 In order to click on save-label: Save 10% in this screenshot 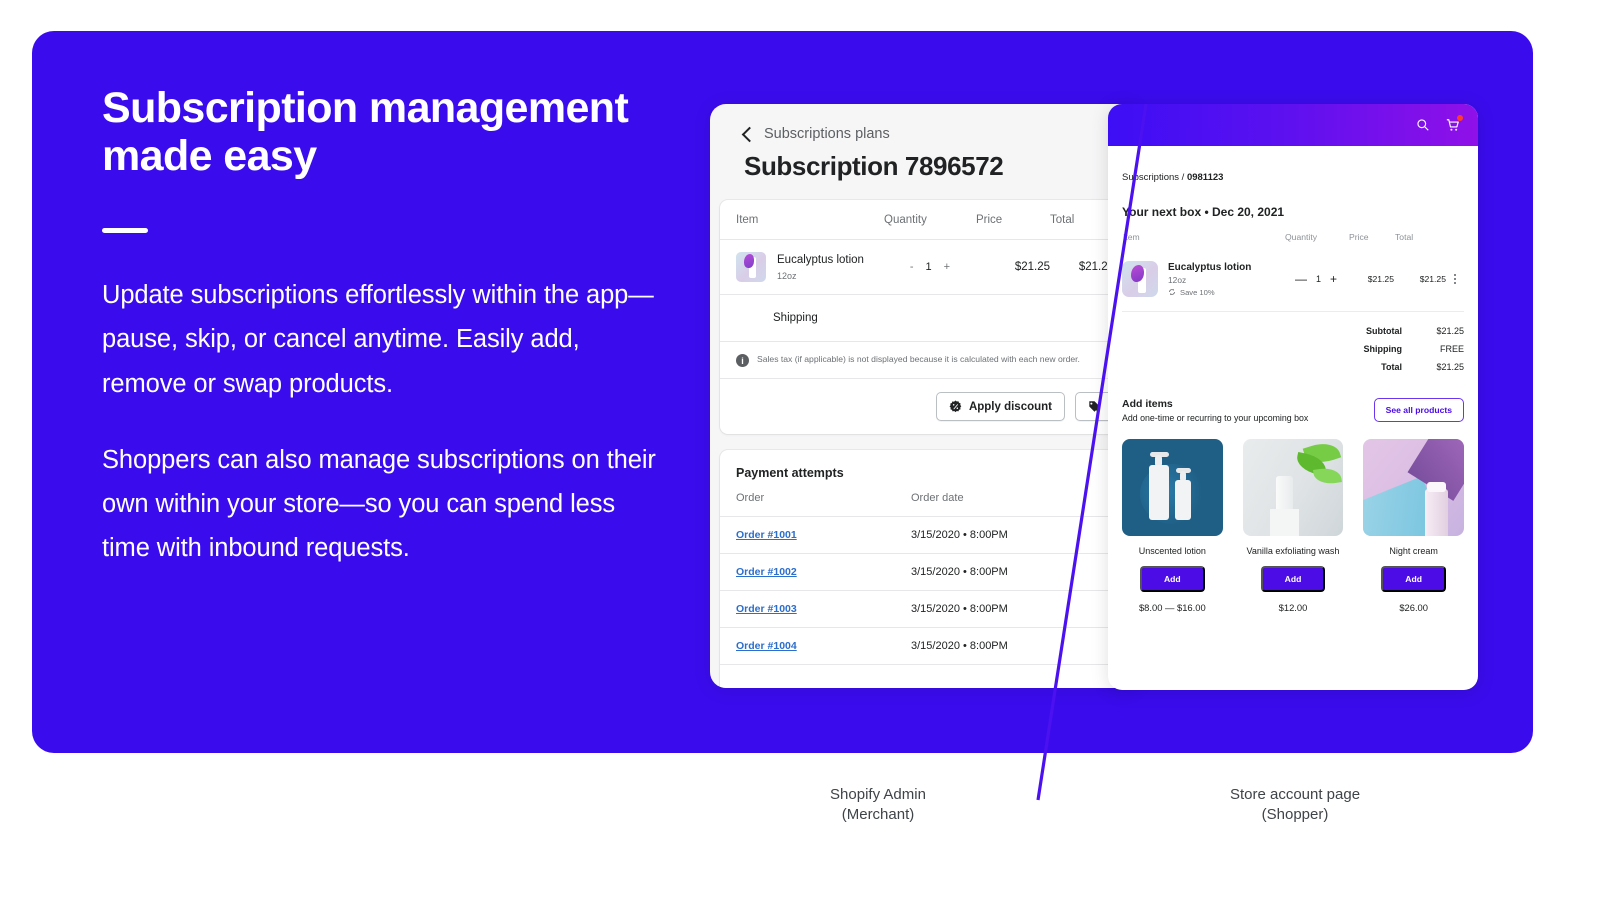, I will do `click(1197, 292)`.